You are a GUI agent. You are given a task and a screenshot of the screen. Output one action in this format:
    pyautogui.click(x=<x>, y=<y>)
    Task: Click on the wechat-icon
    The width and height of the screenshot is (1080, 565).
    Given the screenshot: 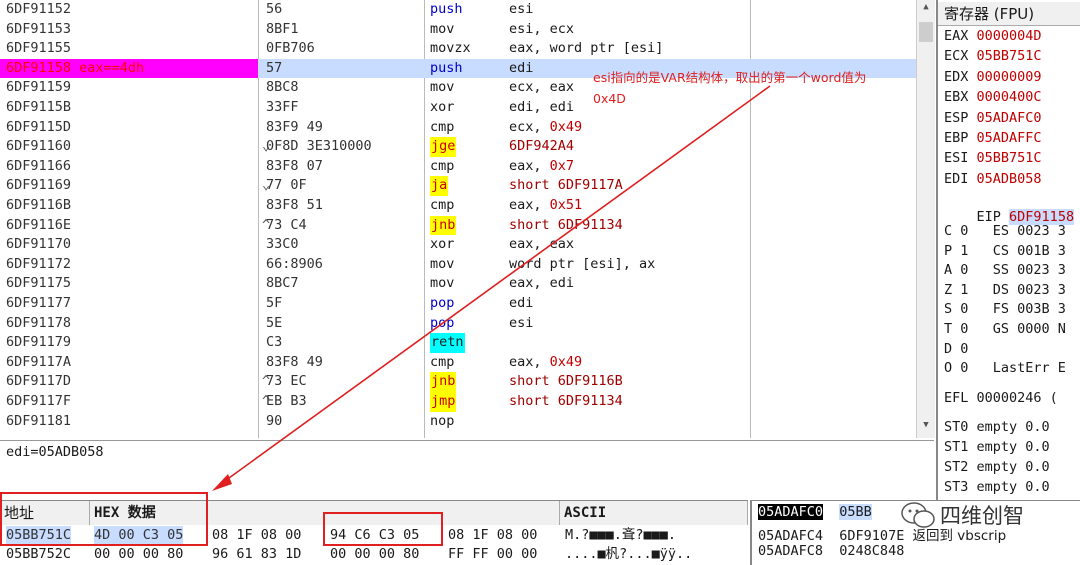 What is the action you would take?
    pyautogui.click(x=918, y=515)
    